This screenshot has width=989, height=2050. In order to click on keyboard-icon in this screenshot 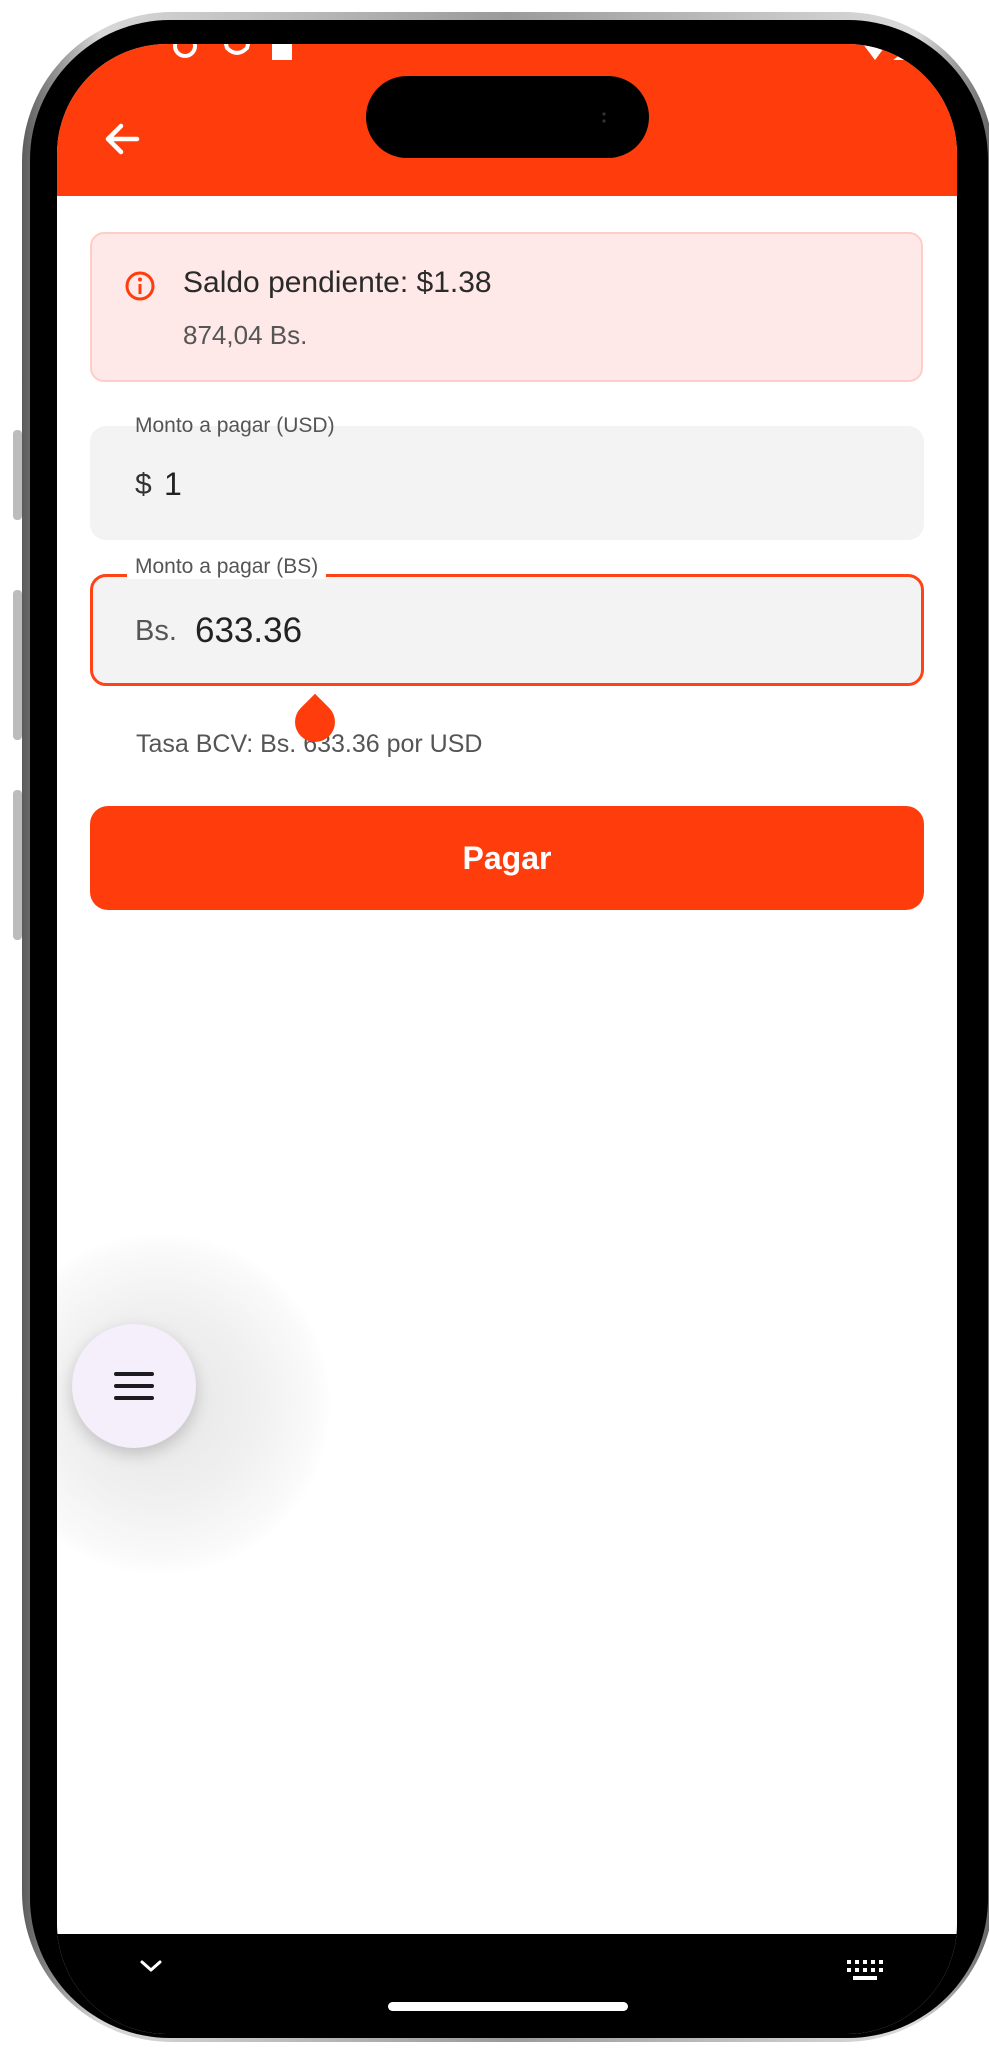, I will do `click(865, 1972)`.